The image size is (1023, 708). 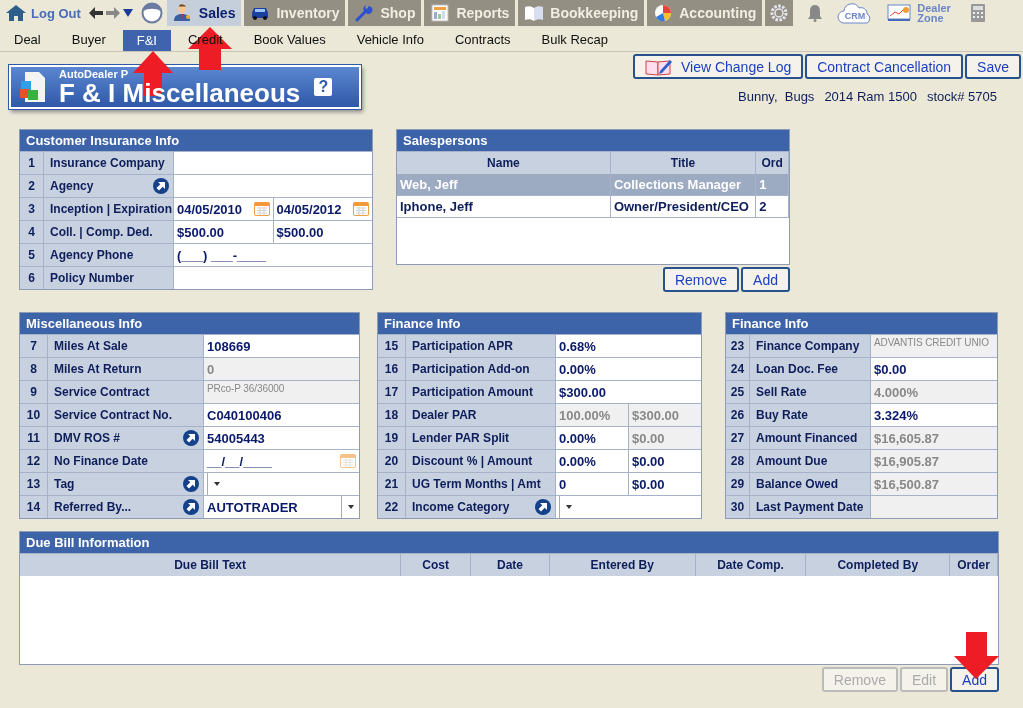 I want to click on vehicle-name: 2014 Ram 1500, so click(x=870, y=96).